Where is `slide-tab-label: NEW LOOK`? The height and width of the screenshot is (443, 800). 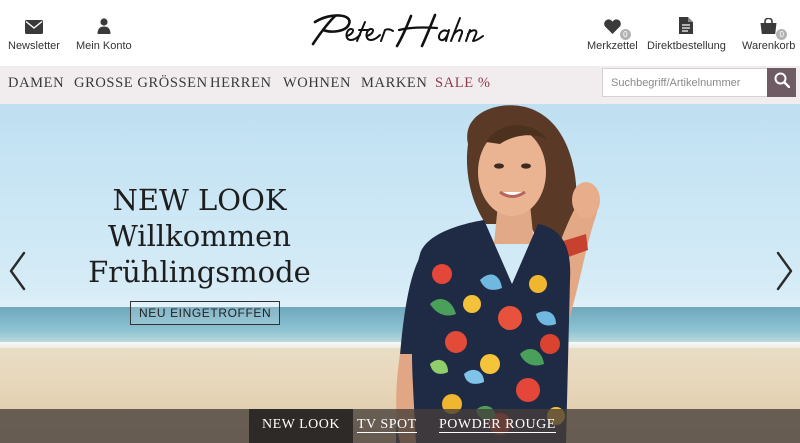
slide-tab-label: NEW LOOK is located at coordinates (301, 424).